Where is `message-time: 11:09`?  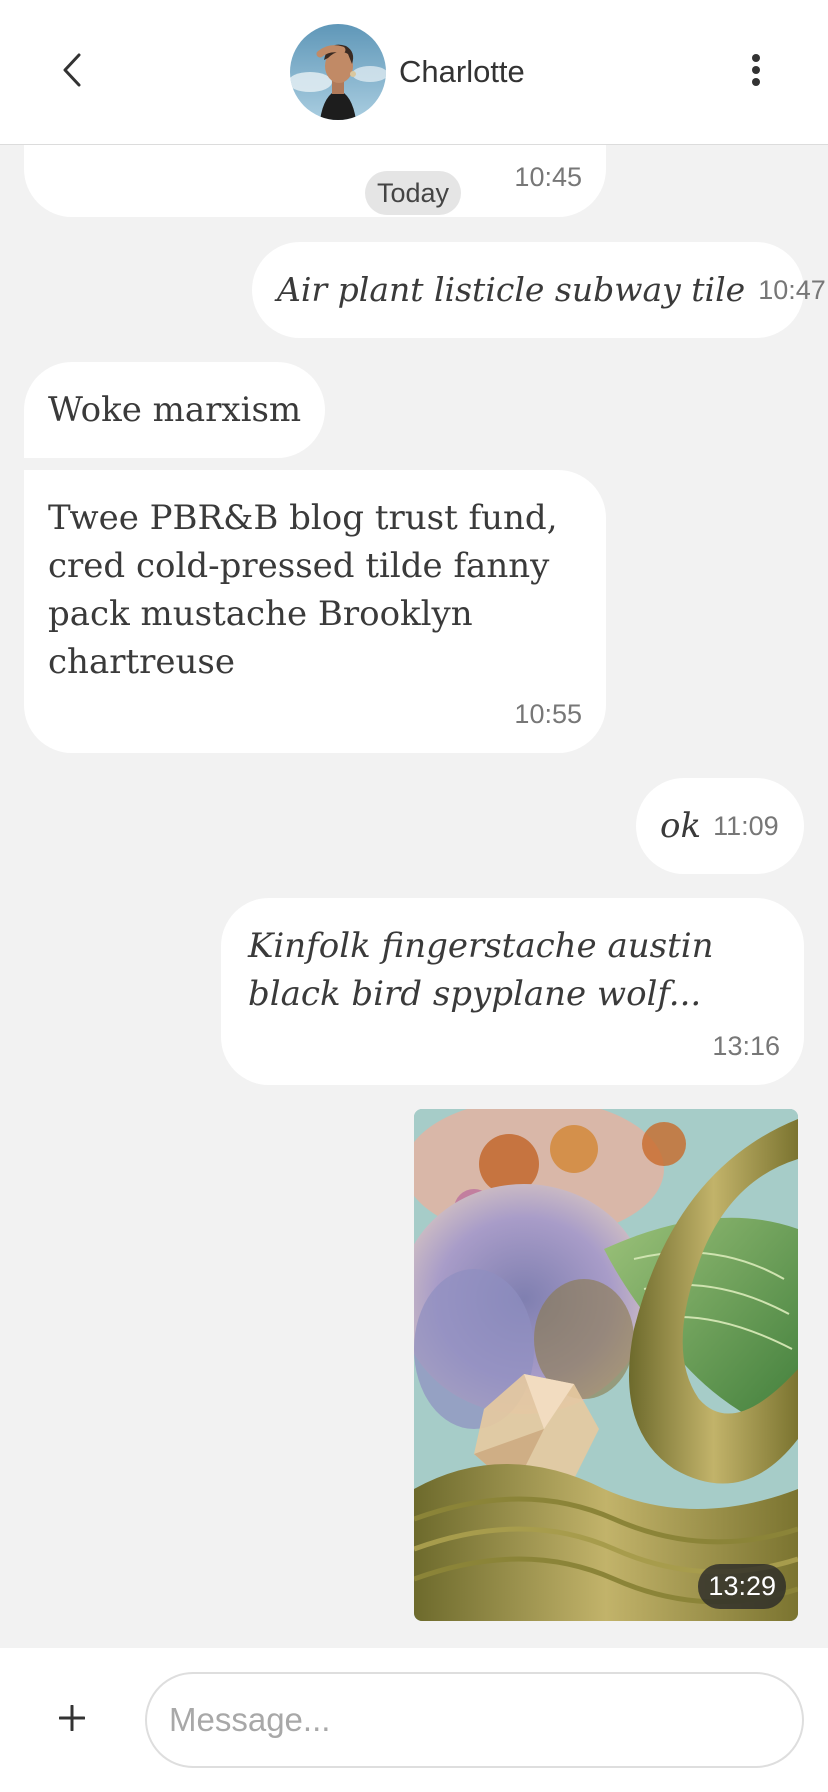 message-time: 11:09 is located at coordinates (746, 825).